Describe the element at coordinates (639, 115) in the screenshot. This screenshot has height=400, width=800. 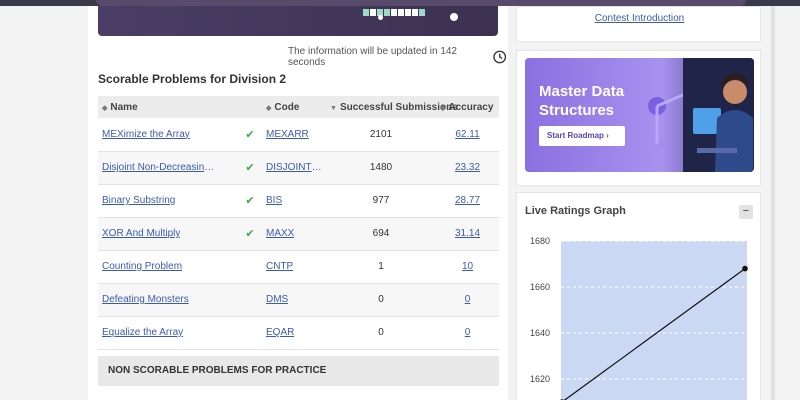
I see `promo-banner: Master Data Structures Start Roadmap ›` at that location.